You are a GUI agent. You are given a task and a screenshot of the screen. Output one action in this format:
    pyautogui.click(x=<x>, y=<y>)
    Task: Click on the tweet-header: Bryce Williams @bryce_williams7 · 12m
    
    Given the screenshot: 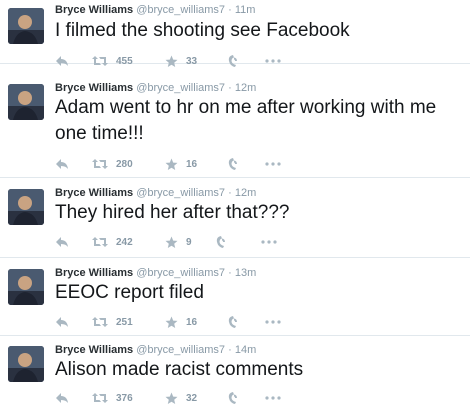 What is the action you would take?
    pyautogui.click(x=155, y=193)
    